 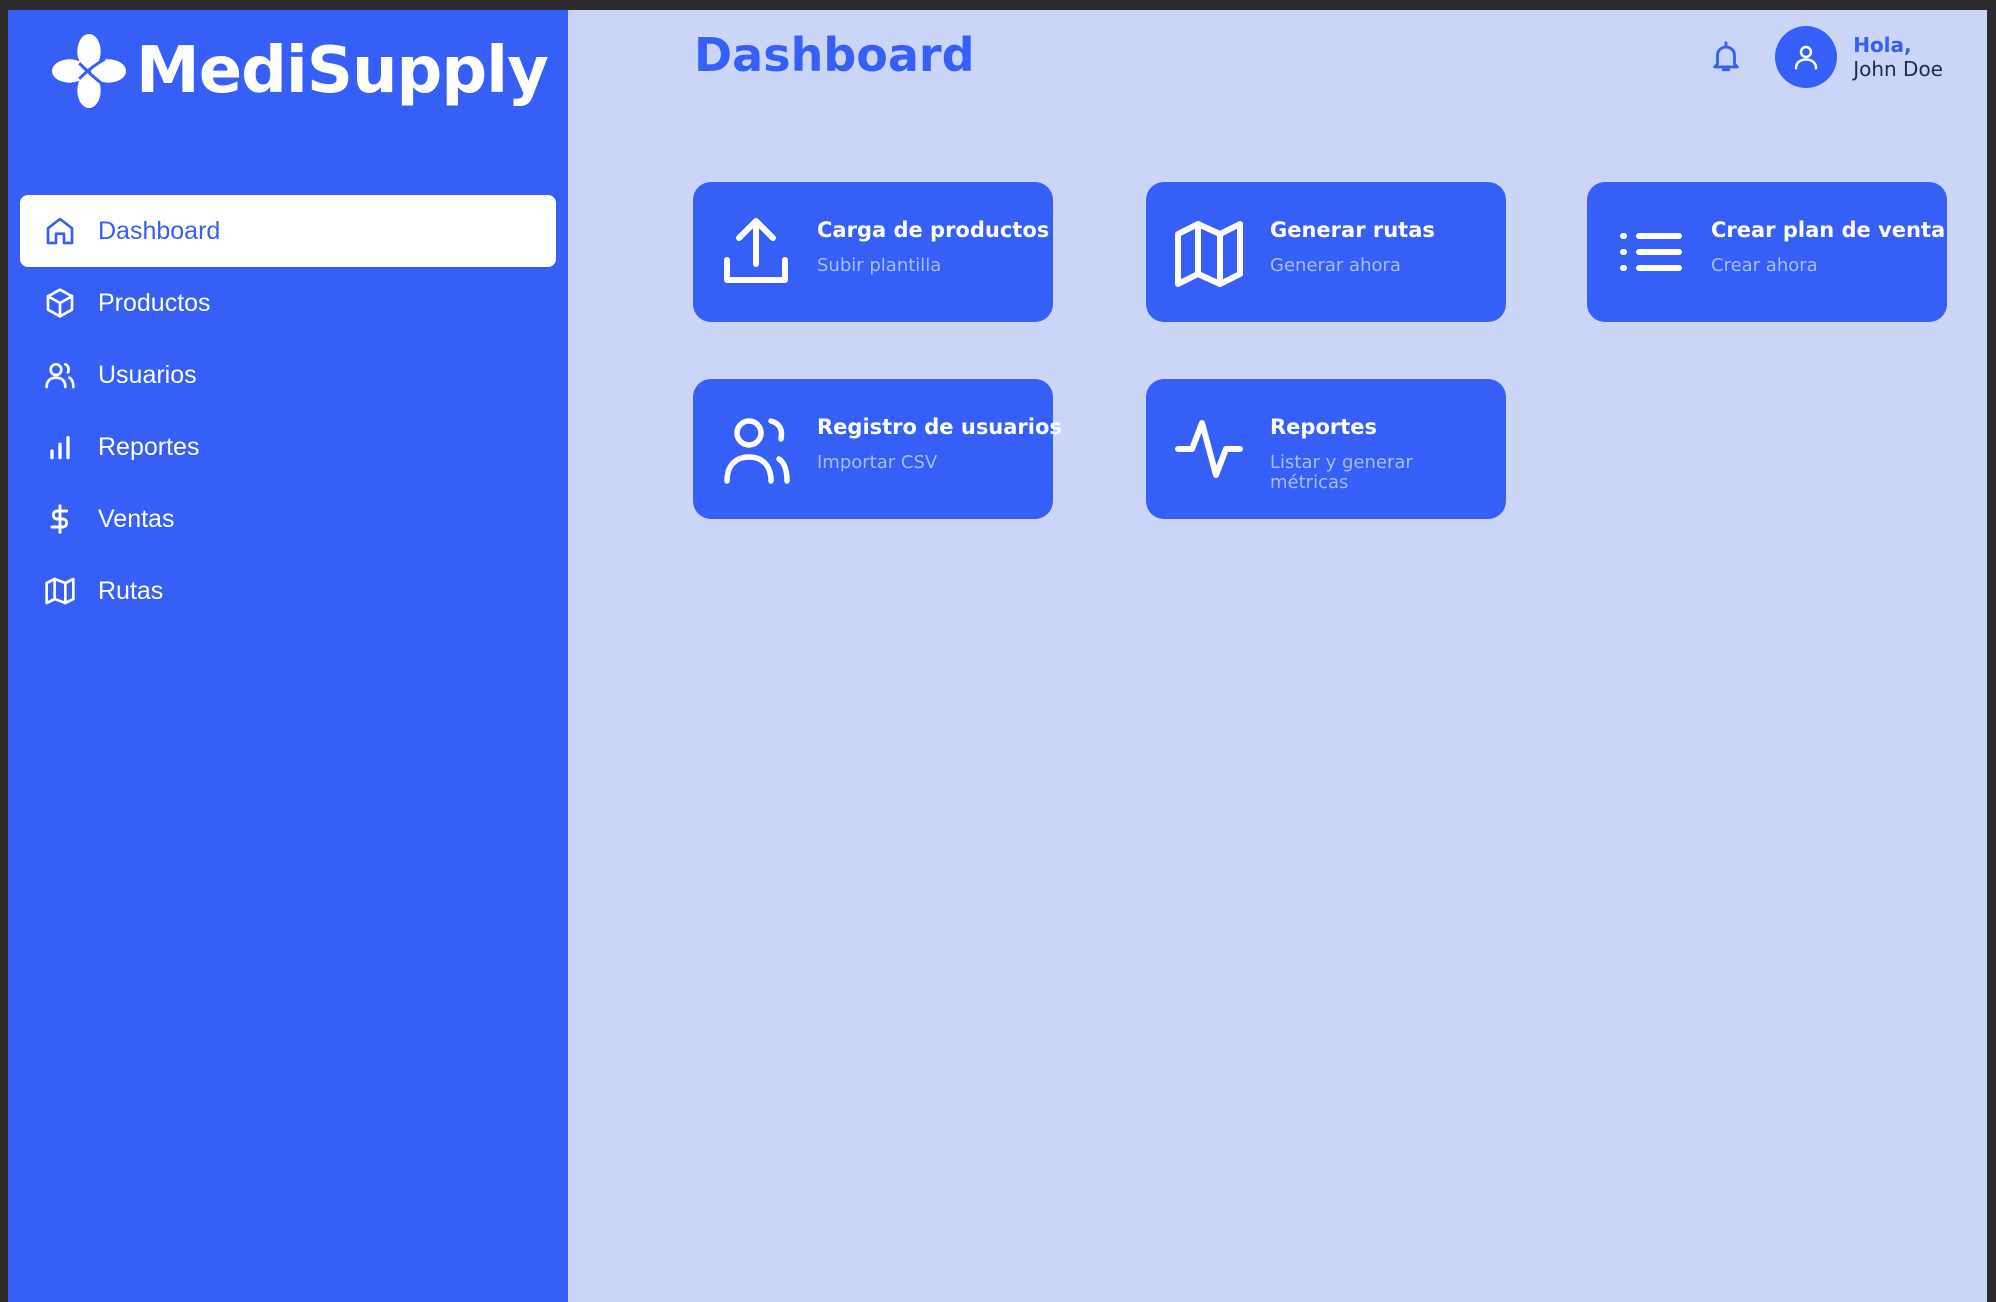 What do you see at coordinates (1898, 69) in the screenshot?
I see `user-name: John Doe` at bounding box center [1898, 69].